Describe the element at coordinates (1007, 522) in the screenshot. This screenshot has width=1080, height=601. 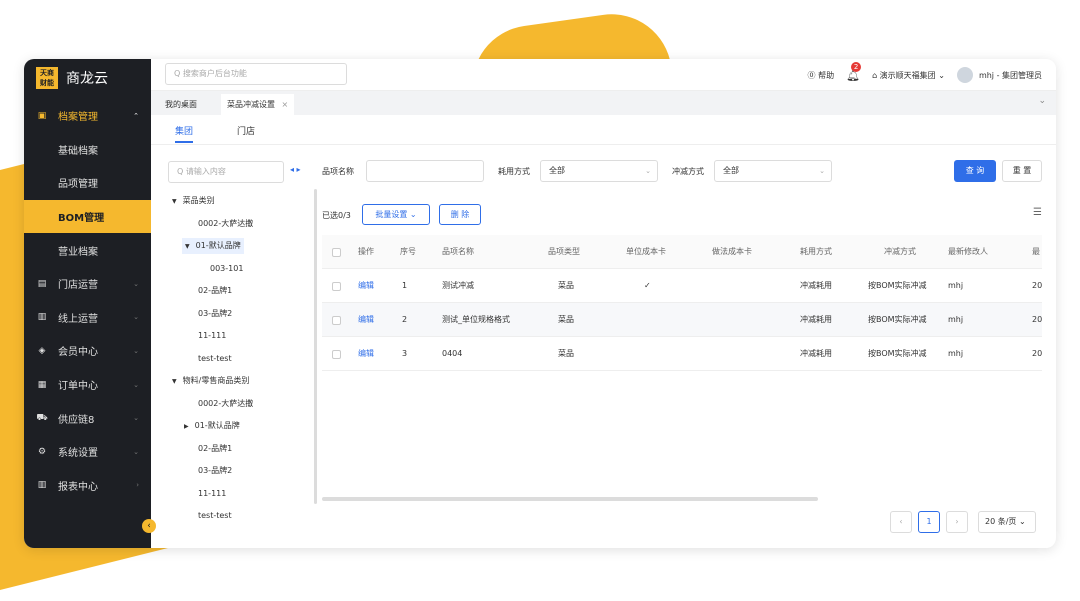
I see `page-size-select: 20 条/页 ⌄` at that location.